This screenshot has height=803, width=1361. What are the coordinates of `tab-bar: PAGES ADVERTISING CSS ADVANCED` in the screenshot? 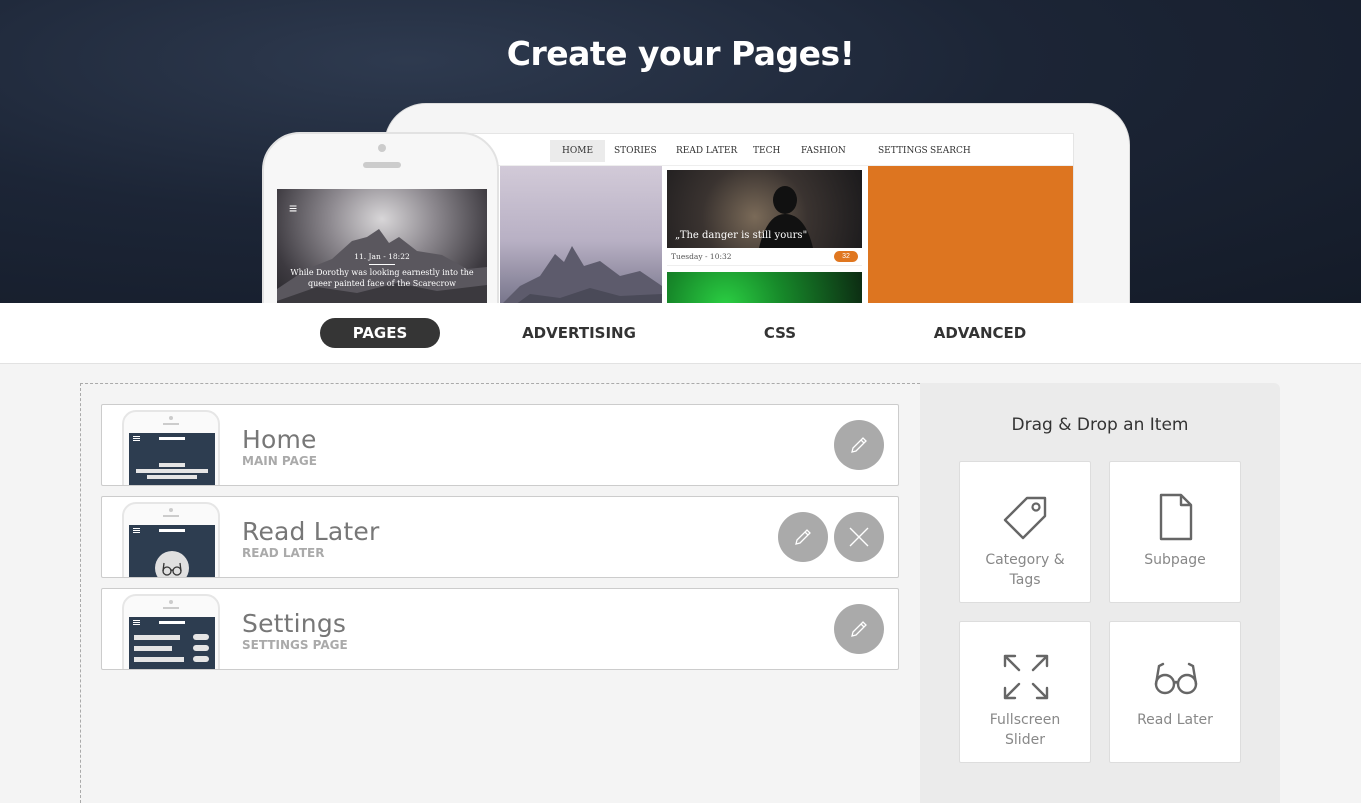 It's located at (680, 333).